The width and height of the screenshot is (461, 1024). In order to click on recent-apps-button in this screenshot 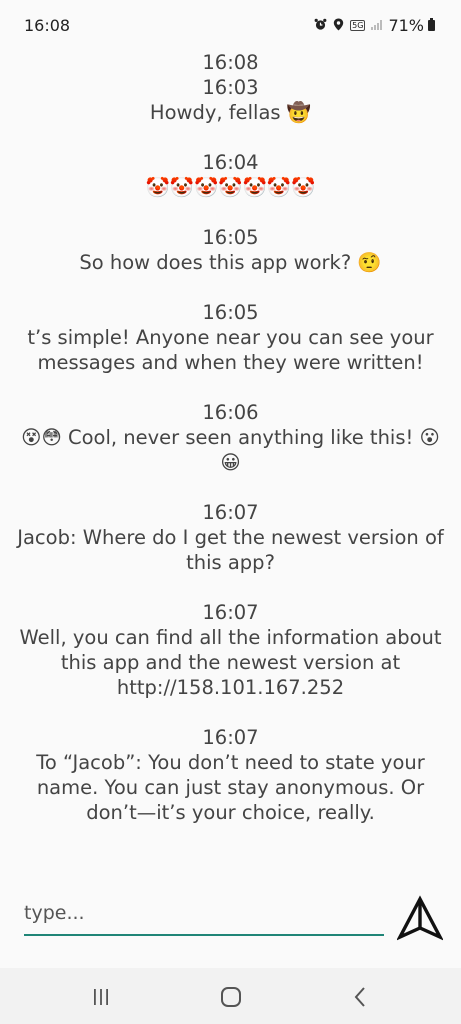, I will do `click(101, 997)`.